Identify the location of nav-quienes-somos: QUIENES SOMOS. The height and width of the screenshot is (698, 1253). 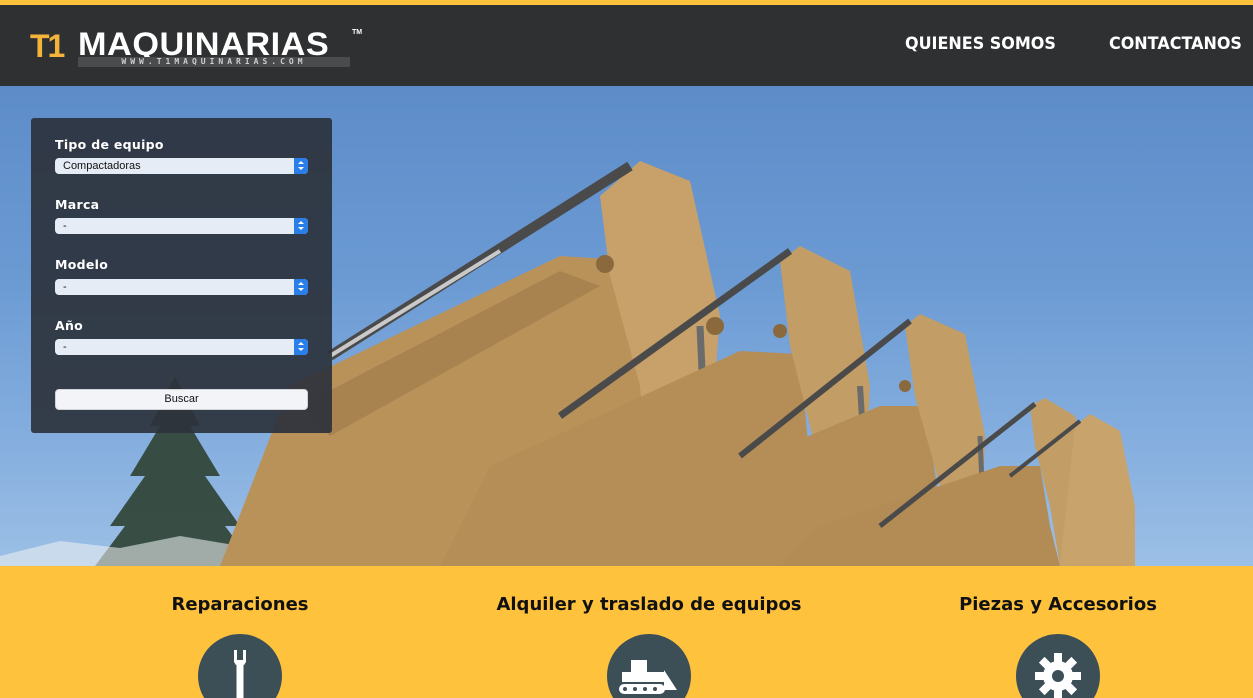
(980, 44).